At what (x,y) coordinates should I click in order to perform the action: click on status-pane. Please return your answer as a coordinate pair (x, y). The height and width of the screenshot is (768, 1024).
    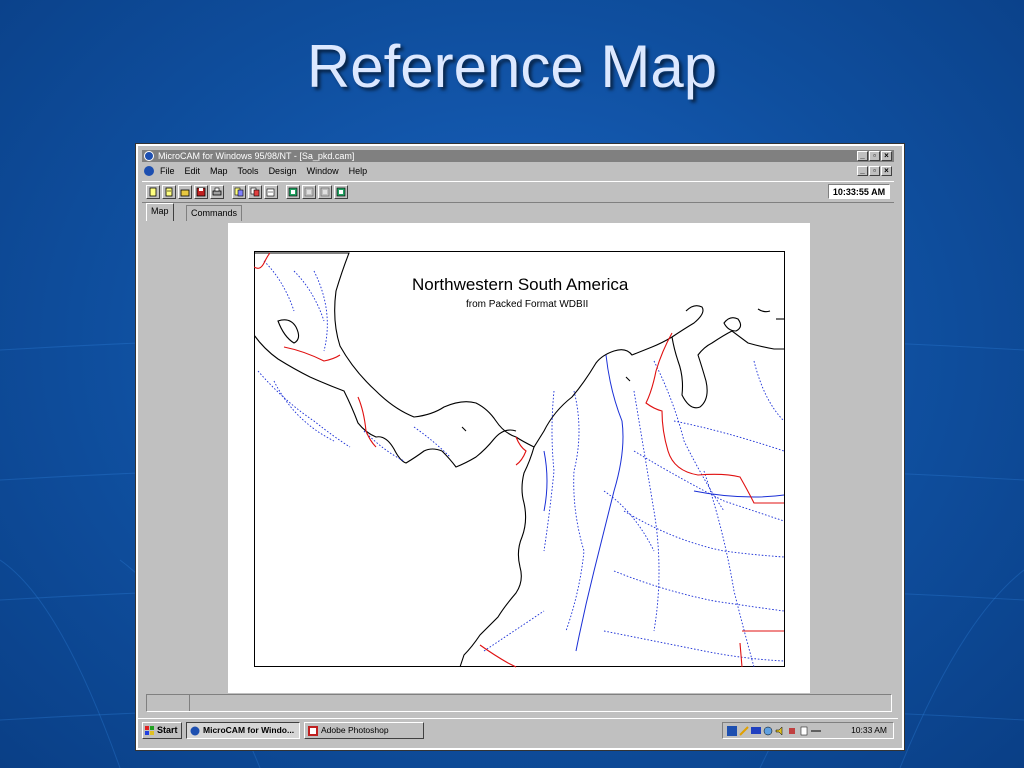
    Looking at the image, I should click on (168, 703).